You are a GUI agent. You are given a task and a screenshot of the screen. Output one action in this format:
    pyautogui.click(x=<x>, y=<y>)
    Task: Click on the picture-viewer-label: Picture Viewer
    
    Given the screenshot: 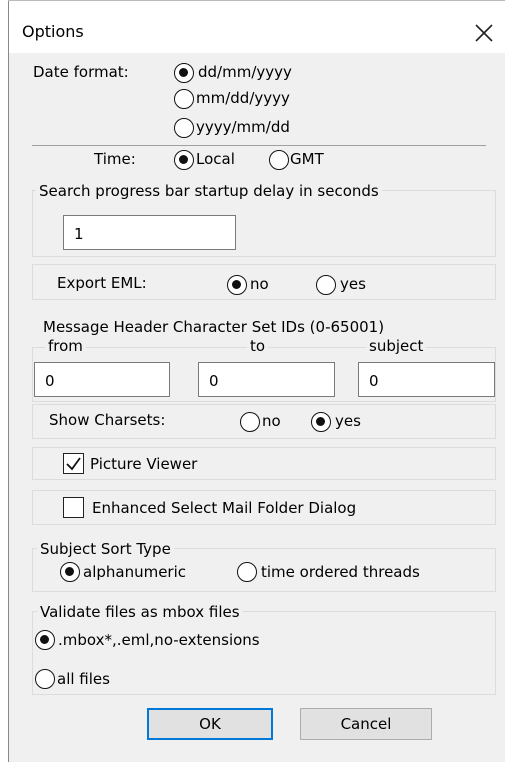 What is the action you would take?
    pyautogui.click(x=143, y=464)
    